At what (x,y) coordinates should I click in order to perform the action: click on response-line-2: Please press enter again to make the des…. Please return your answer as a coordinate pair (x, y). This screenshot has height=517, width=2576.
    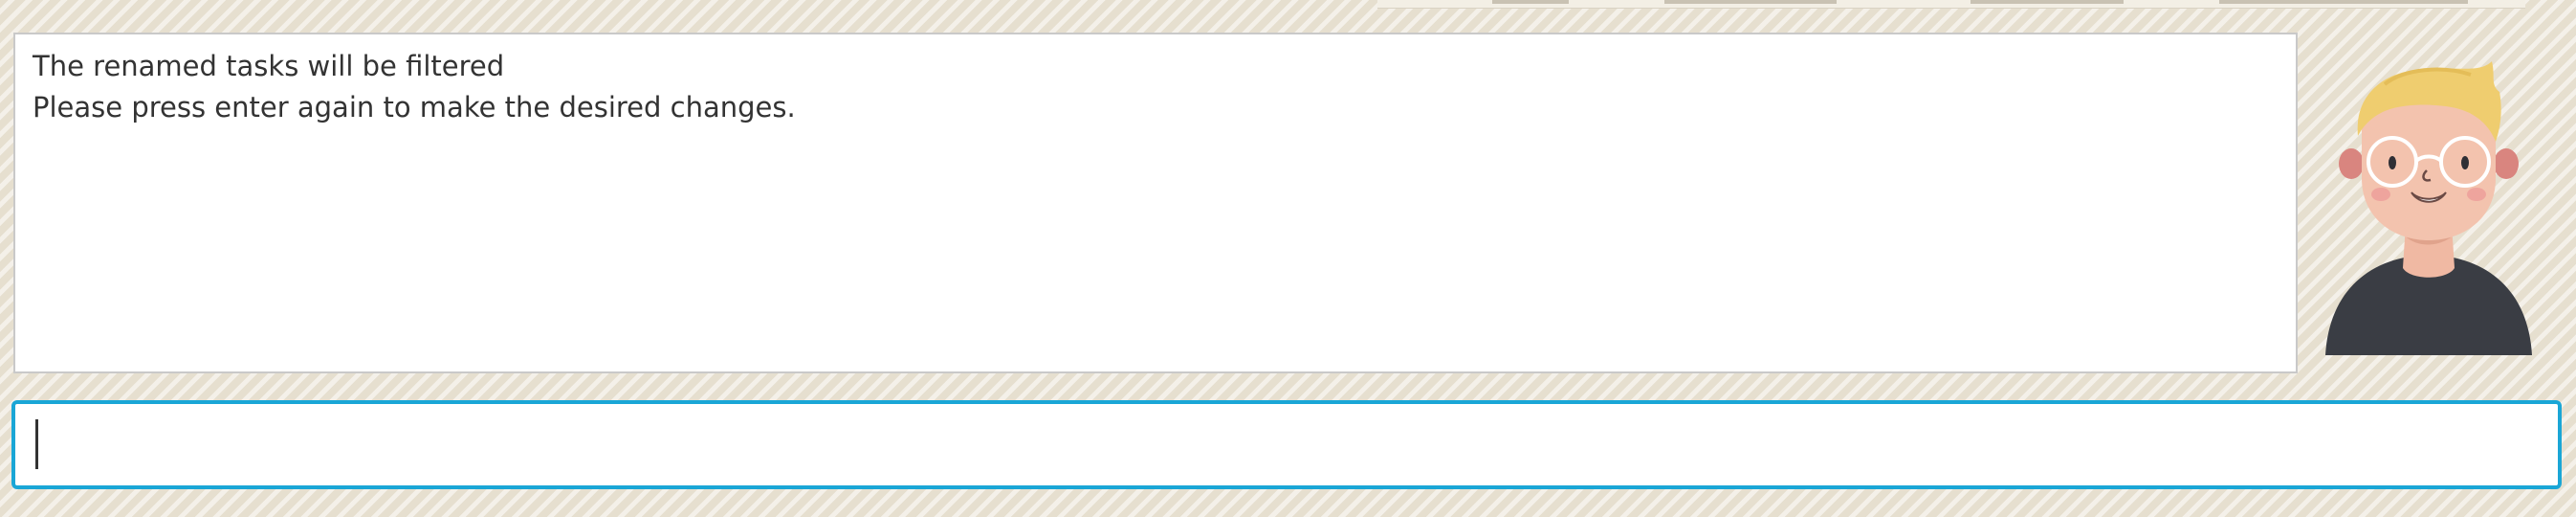
    Looking at the image, I should click on (415, 107).